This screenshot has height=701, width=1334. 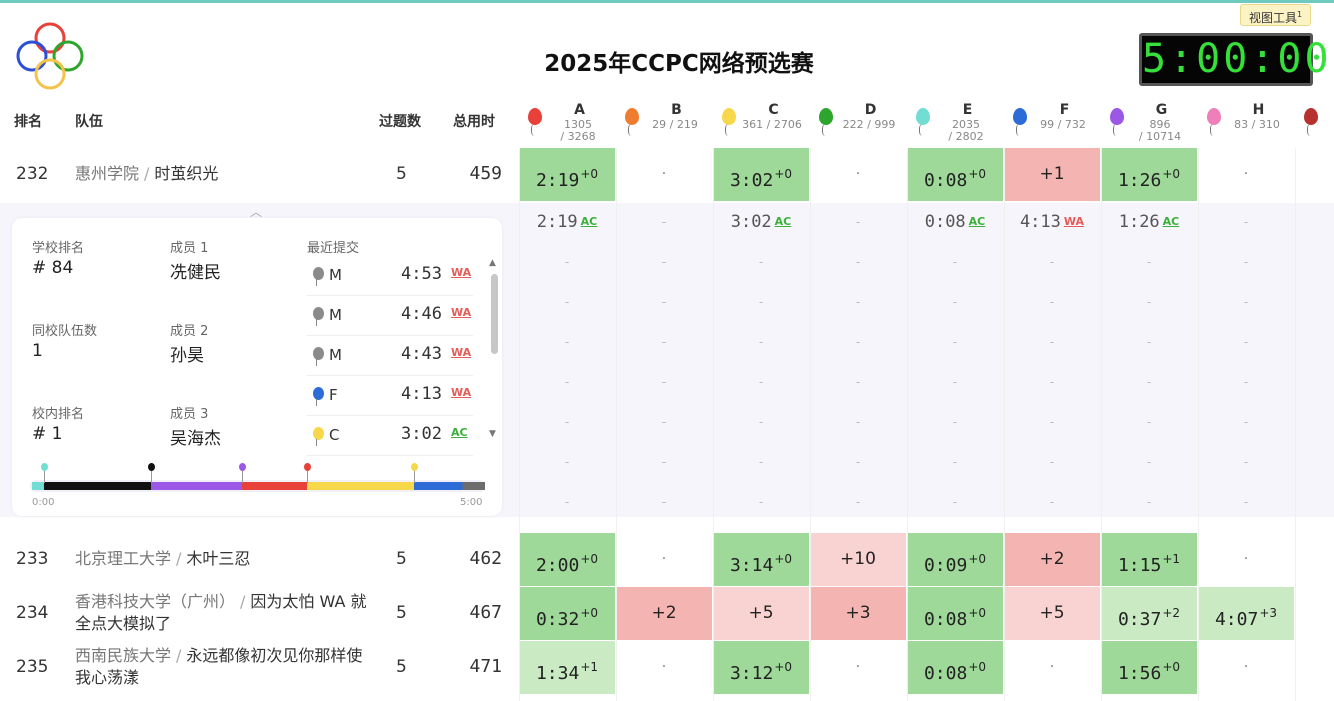 I want to click on attempt-count: ·, so click(x=664, y=667).